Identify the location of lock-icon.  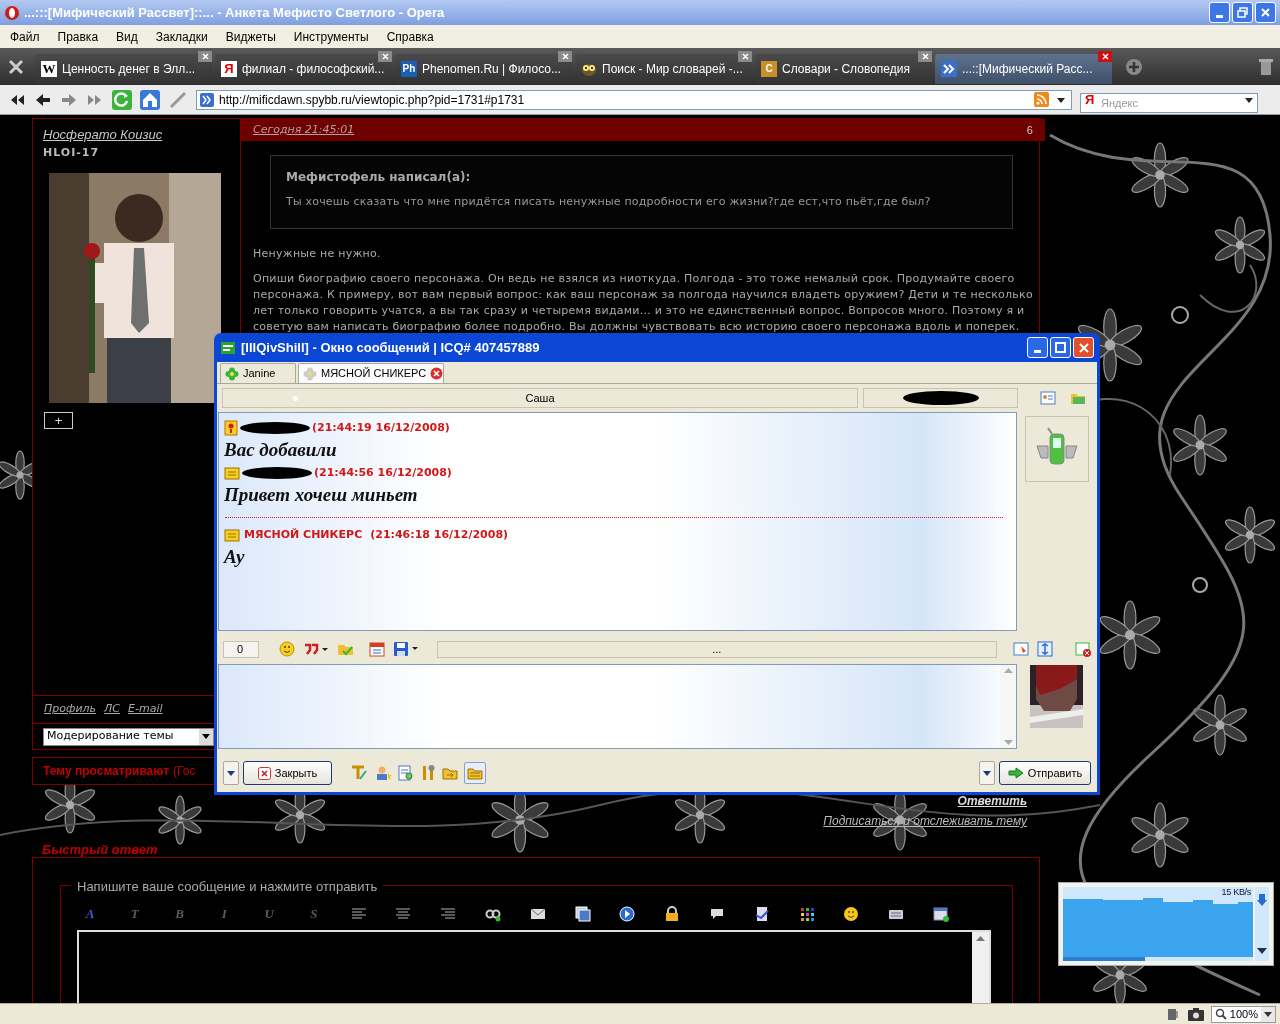
(672, 914).